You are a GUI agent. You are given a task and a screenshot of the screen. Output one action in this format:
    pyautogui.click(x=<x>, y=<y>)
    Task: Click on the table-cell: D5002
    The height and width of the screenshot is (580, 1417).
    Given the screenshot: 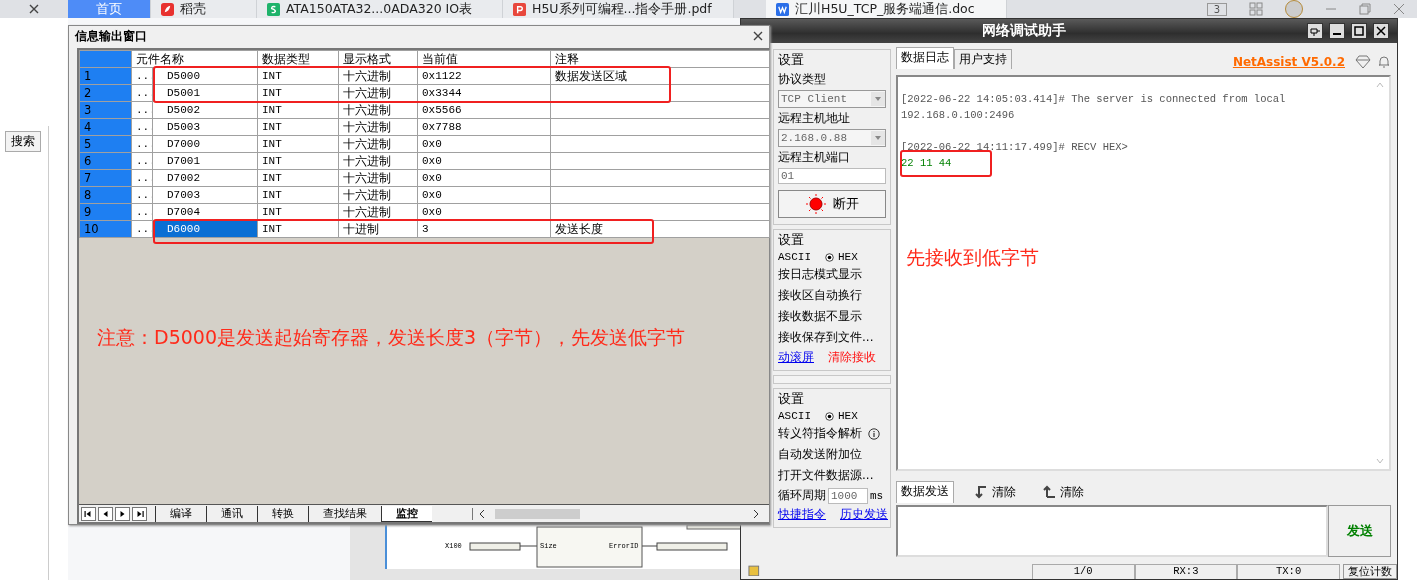 What is the action you would take?
    pyautogui.click(x=205, y=110)
    